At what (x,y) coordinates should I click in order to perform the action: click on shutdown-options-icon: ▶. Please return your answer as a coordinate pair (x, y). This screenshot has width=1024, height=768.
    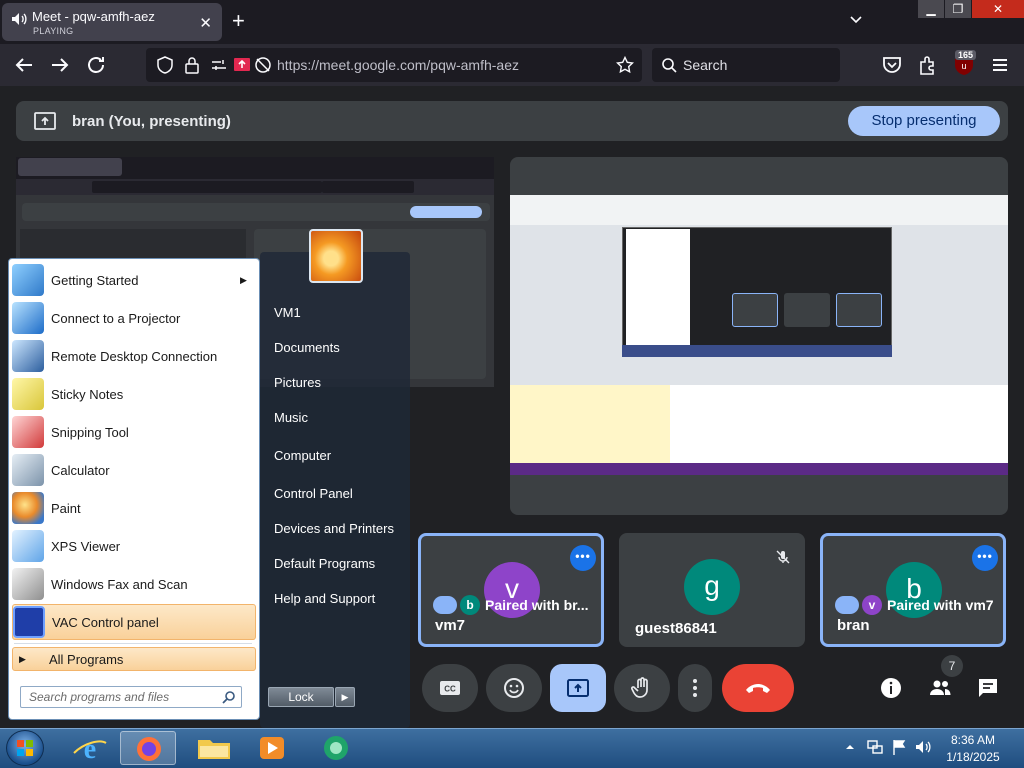
    Looking at the image, I should click on (345, 697).